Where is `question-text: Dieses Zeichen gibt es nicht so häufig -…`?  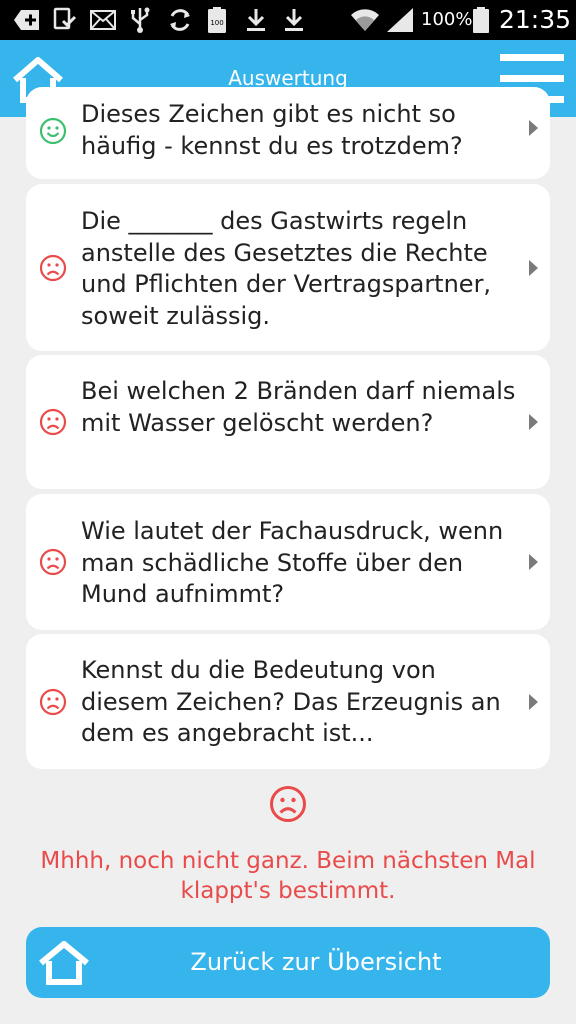 question-text: Dieses Zeichen gibt es nicht so häufig -… is located at coordinates (272, 130).